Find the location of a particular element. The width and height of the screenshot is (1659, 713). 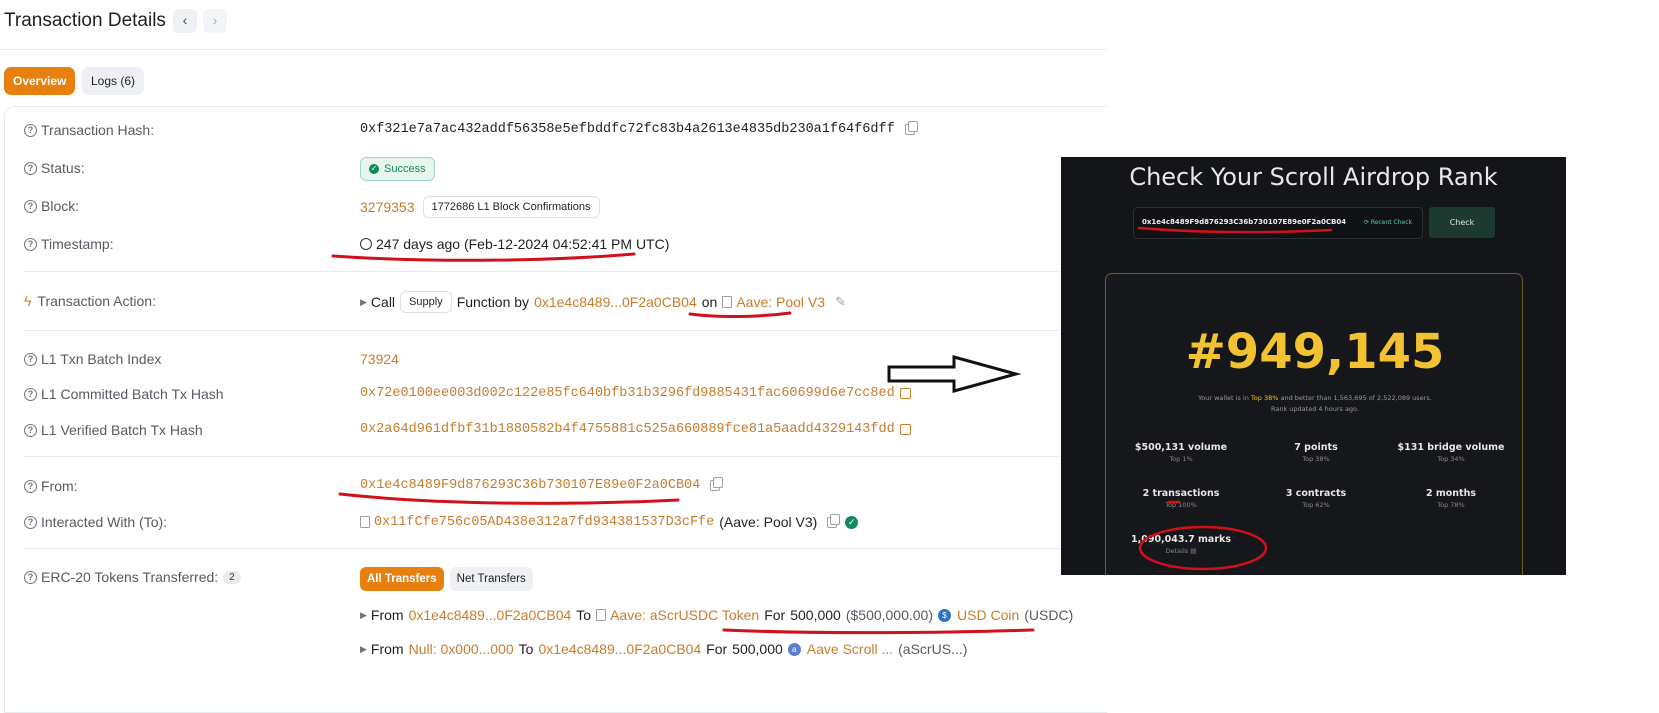

transfer-from-link: 0x1e4c8489...0F2a0CB04 is located at coordinates (490, 615).